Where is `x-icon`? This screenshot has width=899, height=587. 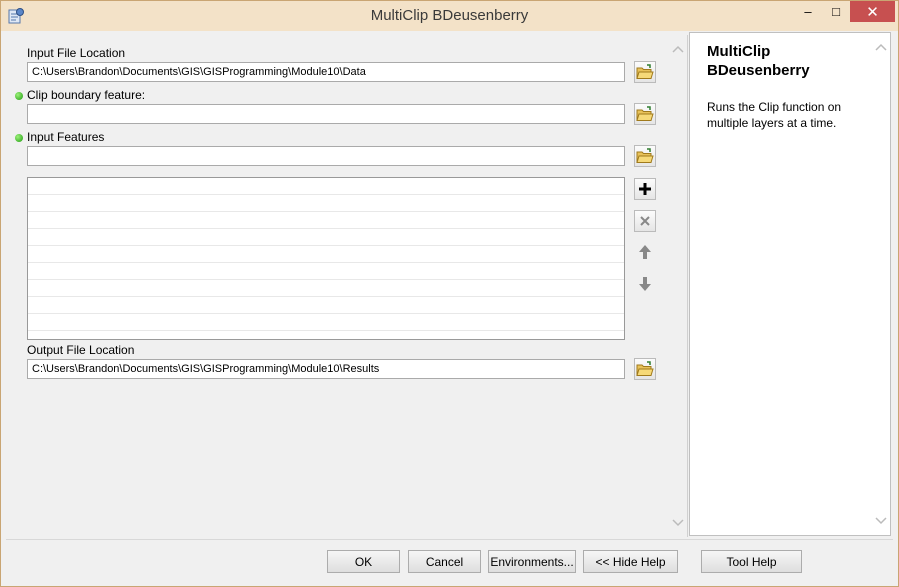
x-icon is located at coordinates (645, 221).